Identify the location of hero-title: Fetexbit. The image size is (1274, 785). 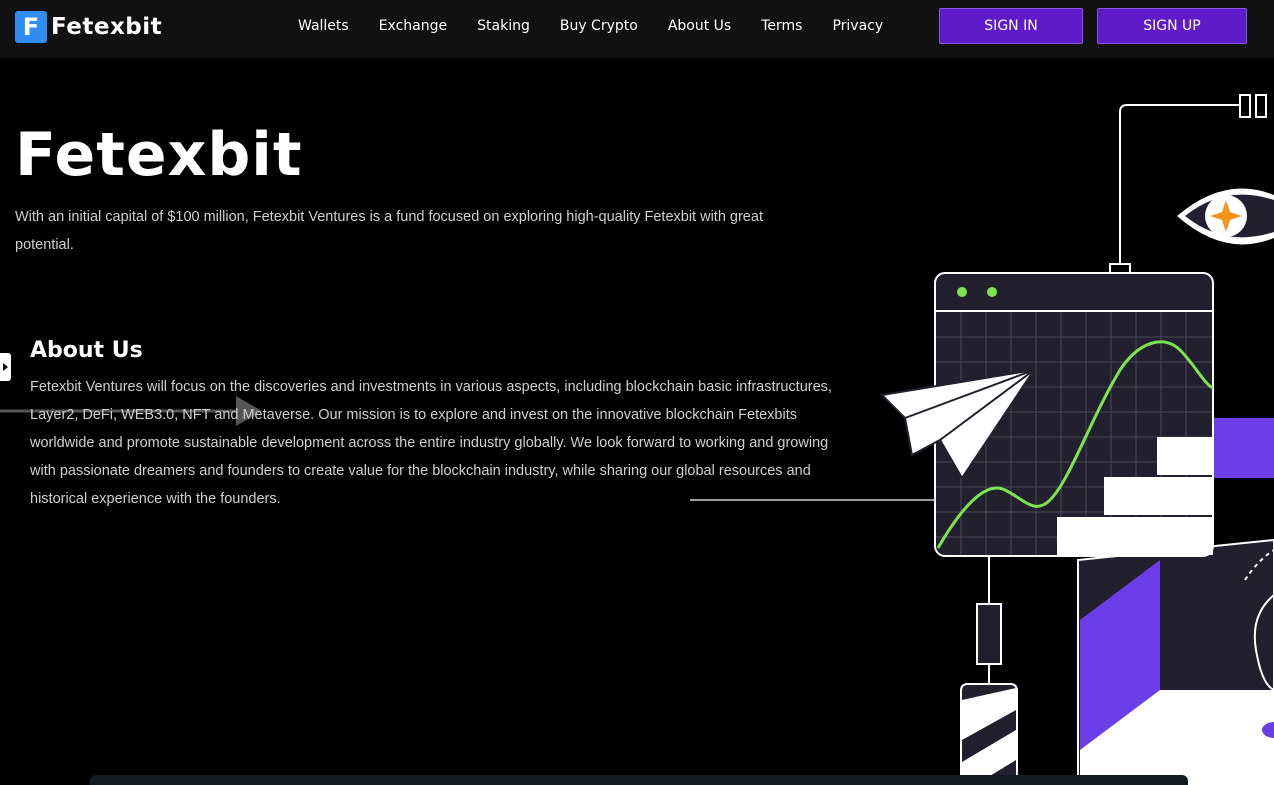
(159, 155).